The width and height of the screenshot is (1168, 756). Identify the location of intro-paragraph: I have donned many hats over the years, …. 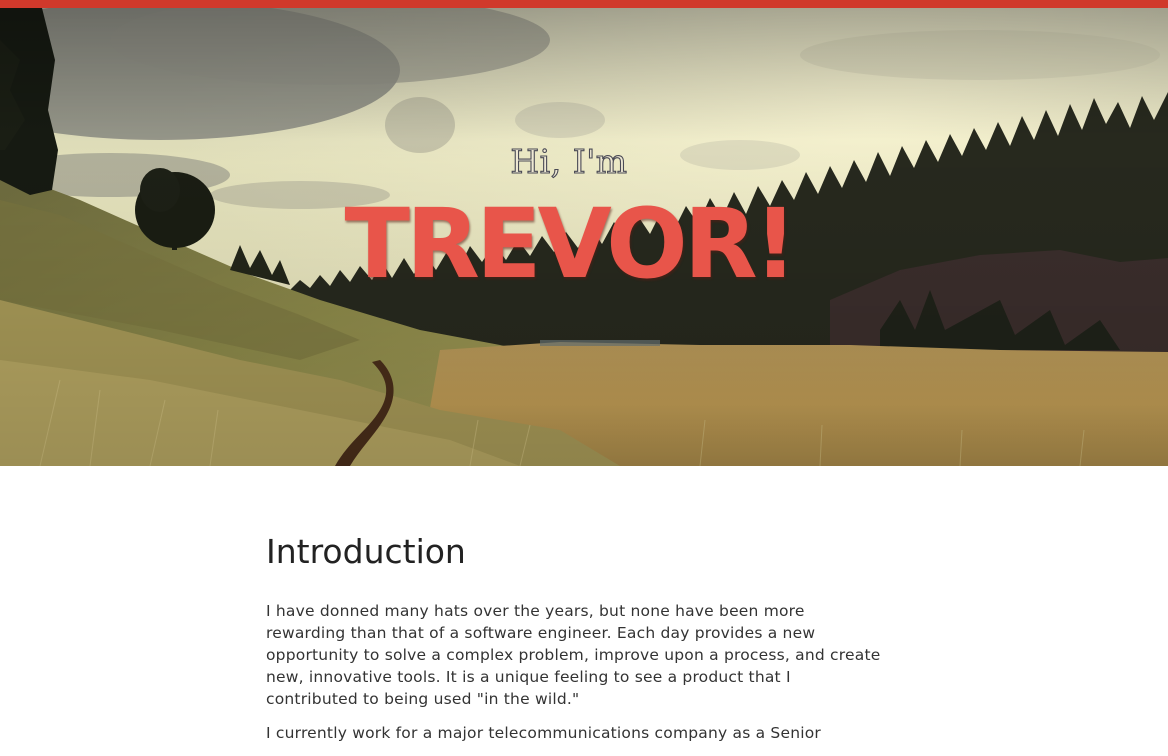
(573, 655).